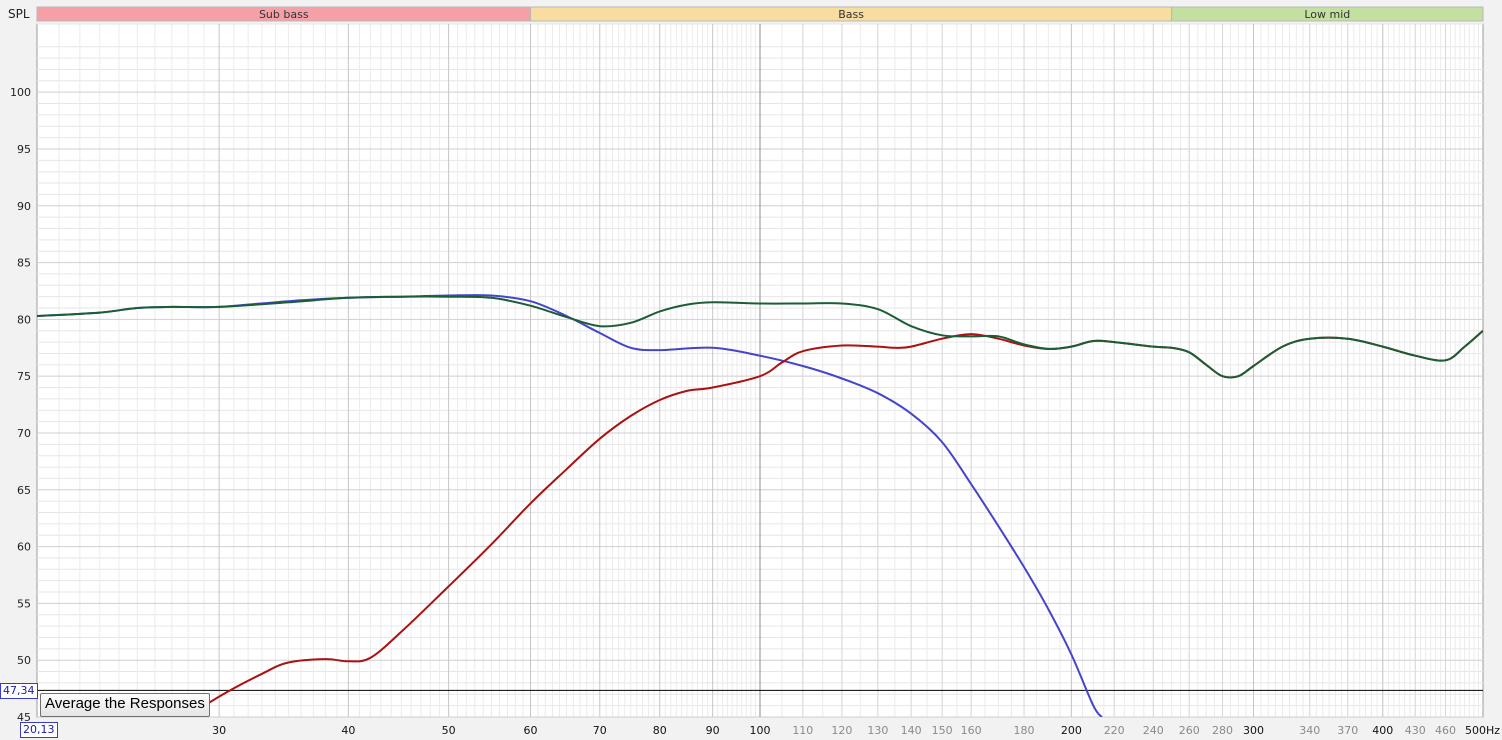  Describe the element at coordinates (24, 547) in the screenshot. I see `y-tick-label: 60` at that location.